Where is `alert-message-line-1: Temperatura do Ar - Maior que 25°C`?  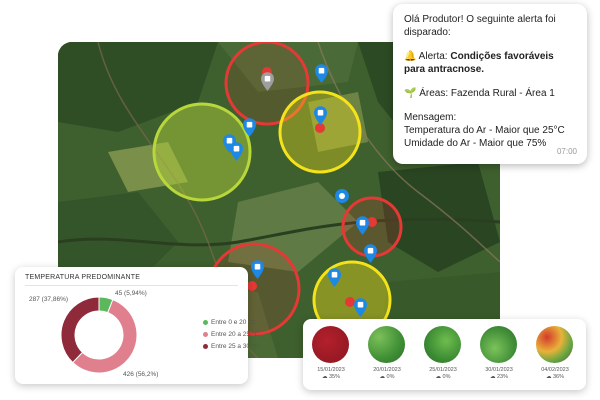
alert-message-line-1: Temperatura do Ar - Maior que 25°C is located at coordinates (484, 130).